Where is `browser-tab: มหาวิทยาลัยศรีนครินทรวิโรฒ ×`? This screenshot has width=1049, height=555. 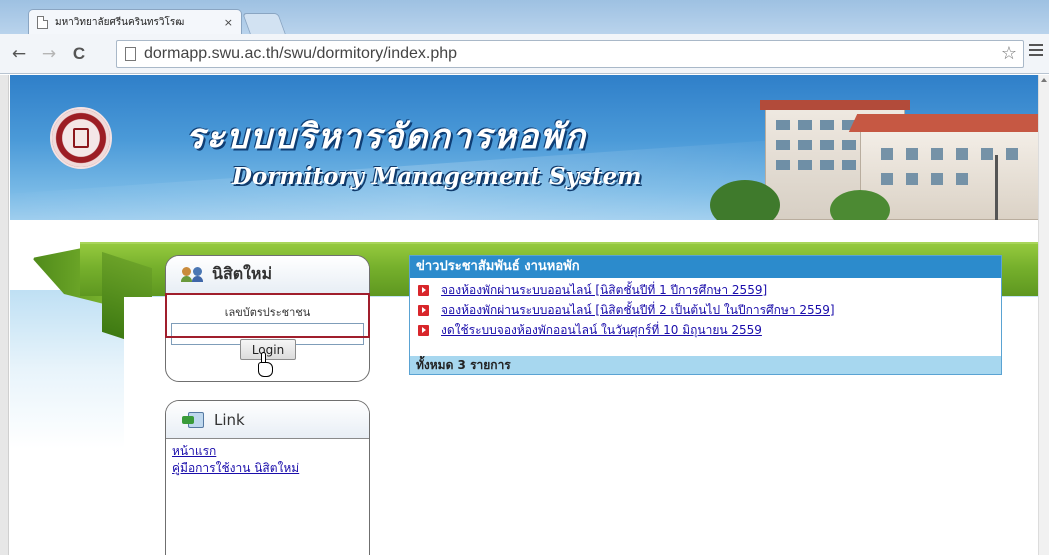
browser-tab: มหาวิทยาลัยศรีนครินทรวิโรฒ × is located at coordinates (135, 21).